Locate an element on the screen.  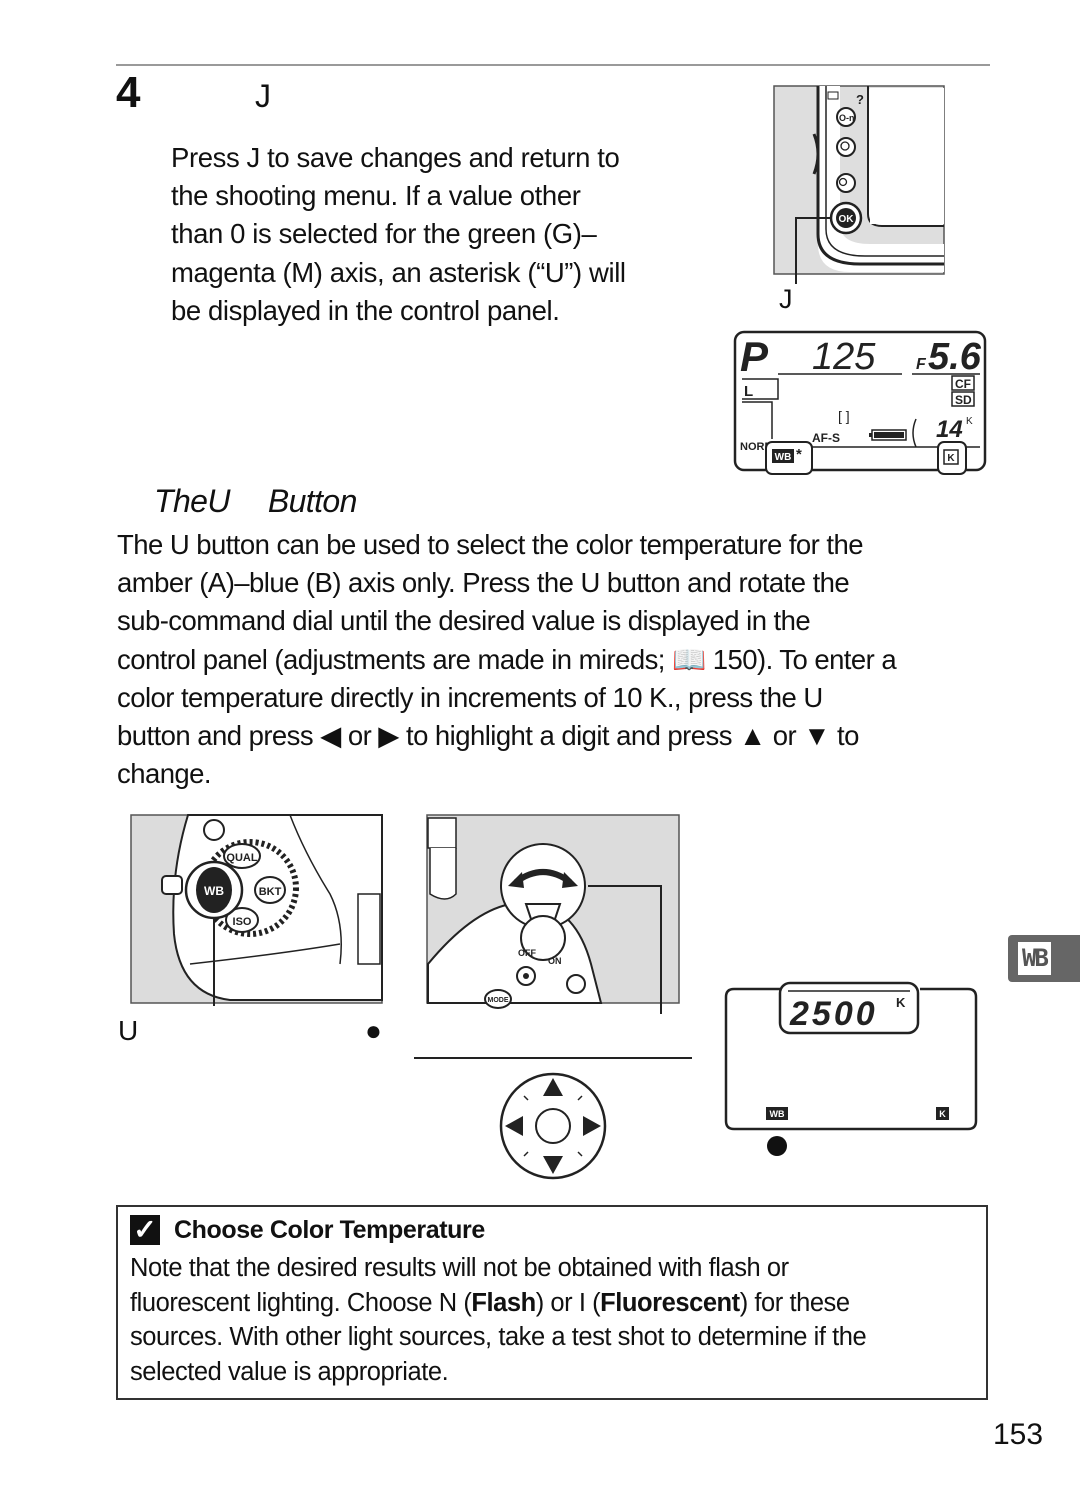
fluorescent-term: Fluorescent is located at coordinates (670, 1302).